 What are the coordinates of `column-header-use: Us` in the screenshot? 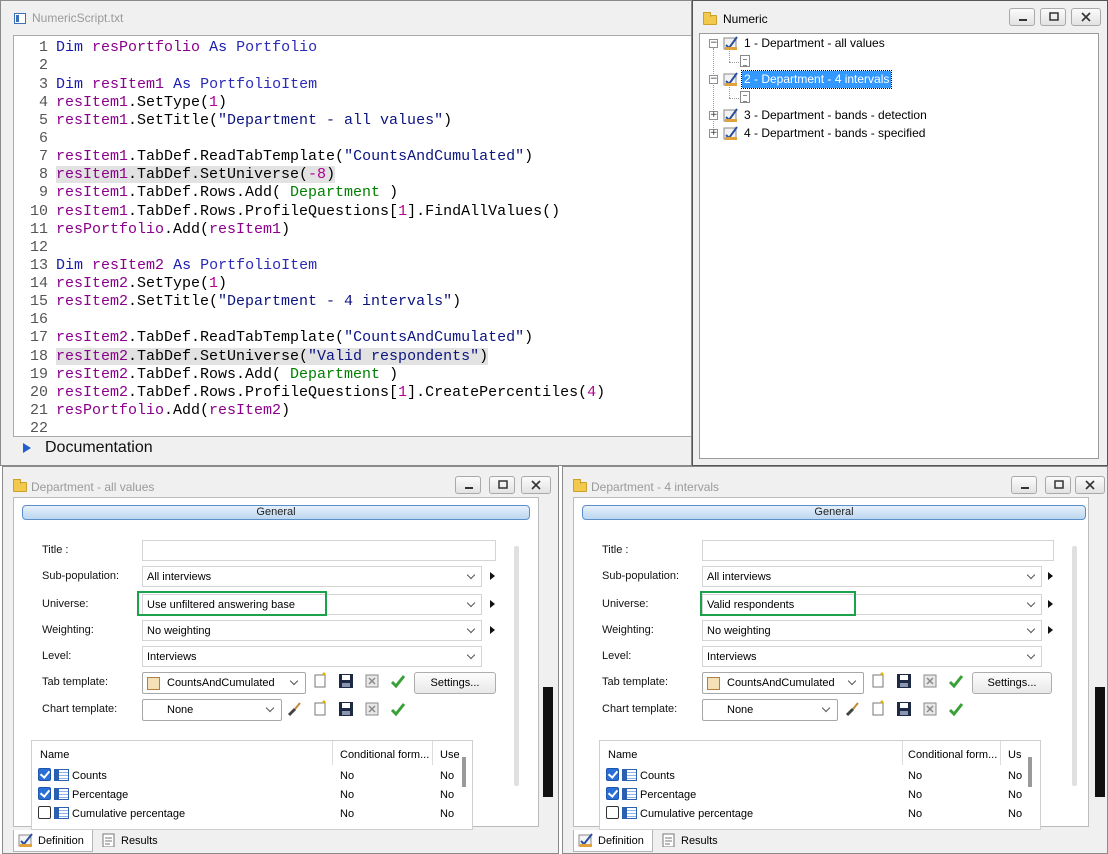 It's located at (1014, 755).